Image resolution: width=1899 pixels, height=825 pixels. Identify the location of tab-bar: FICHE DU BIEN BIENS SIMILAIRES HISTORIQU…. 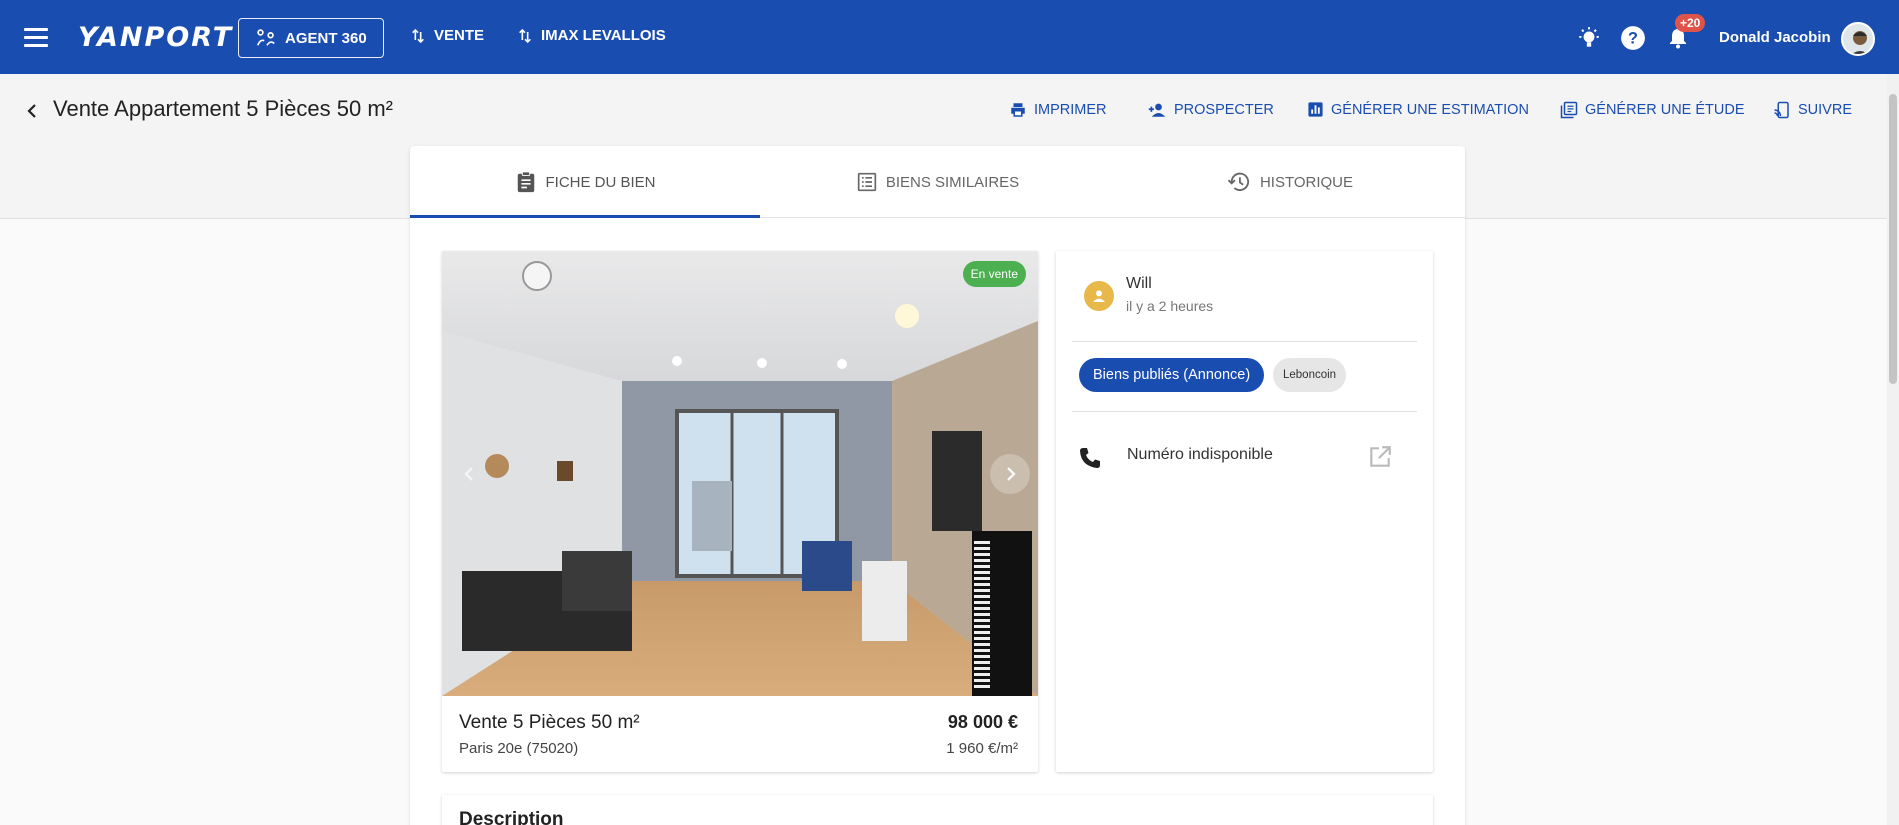
(937, 182).